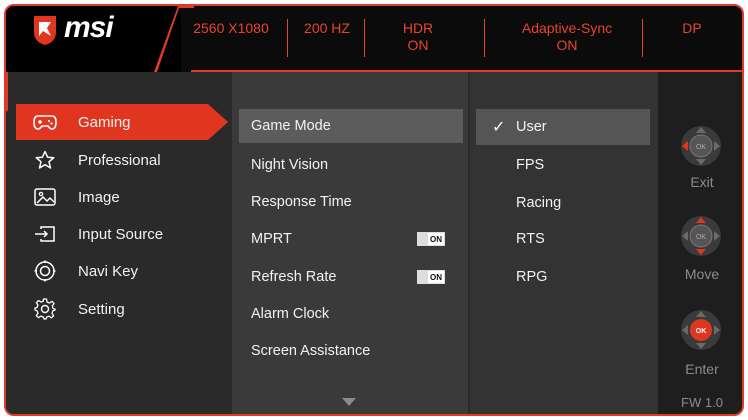 The image size is (748, 420). What do you see at coordinates (108, 271) in the screenshot?
I see `nav-item-label: Navi Key` at bounding box center [108, 271].